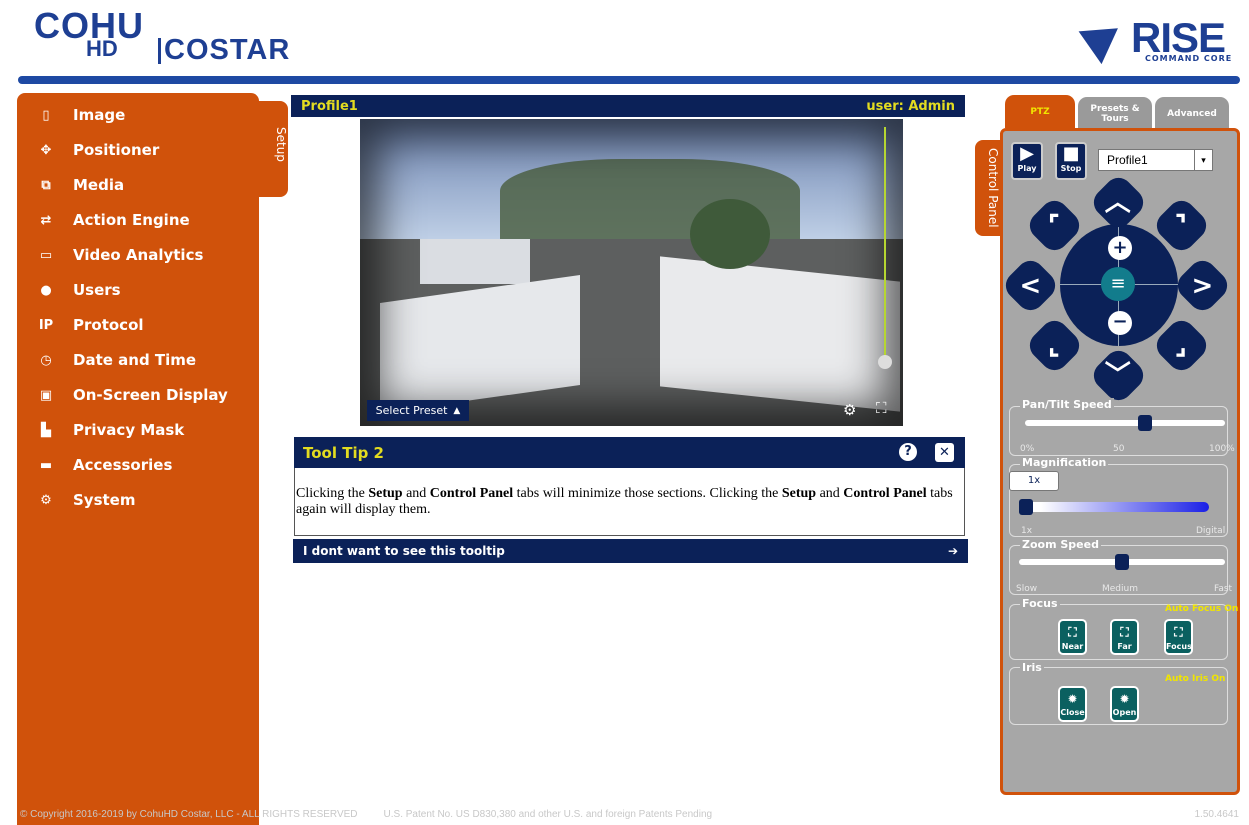 The image size is (1249, 825). I want to click on sidebar-item-privacy-mask: ▙ Privacy Mask, so click(138, 430).